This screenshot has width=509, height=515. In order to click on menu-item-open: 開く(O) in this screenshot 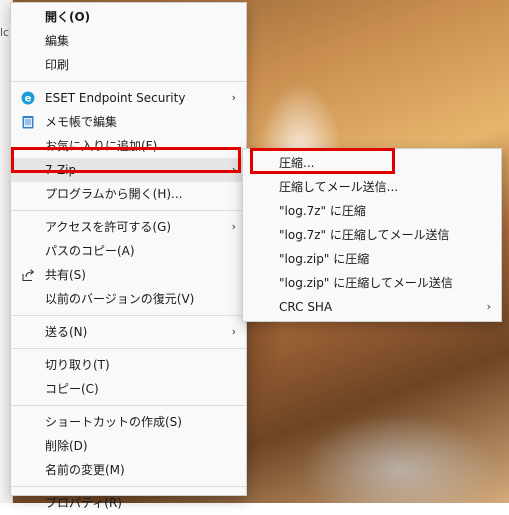, I will do `click(128, 17)`.